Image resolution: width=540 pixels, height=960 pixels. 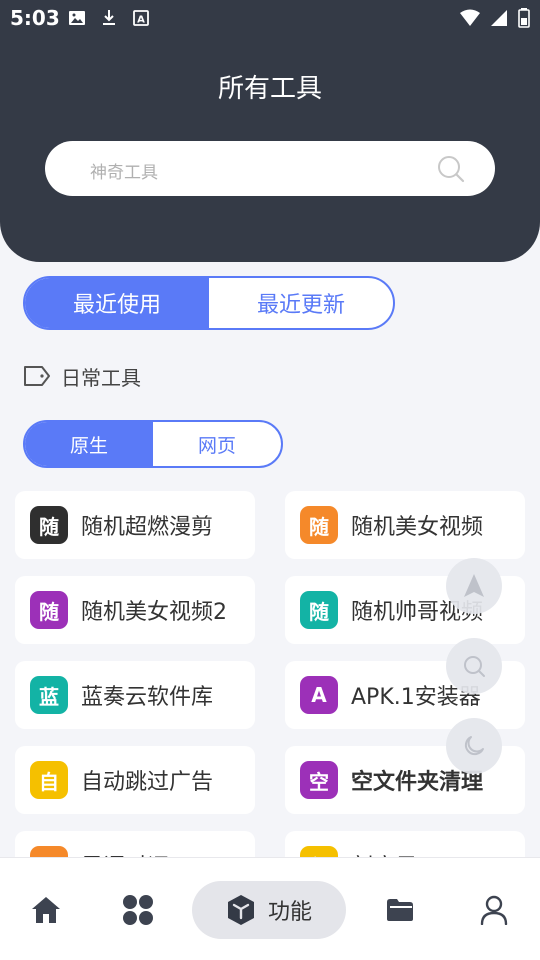 I want to click on tool-name: 随机美女视频, so click(x=417, y=527).